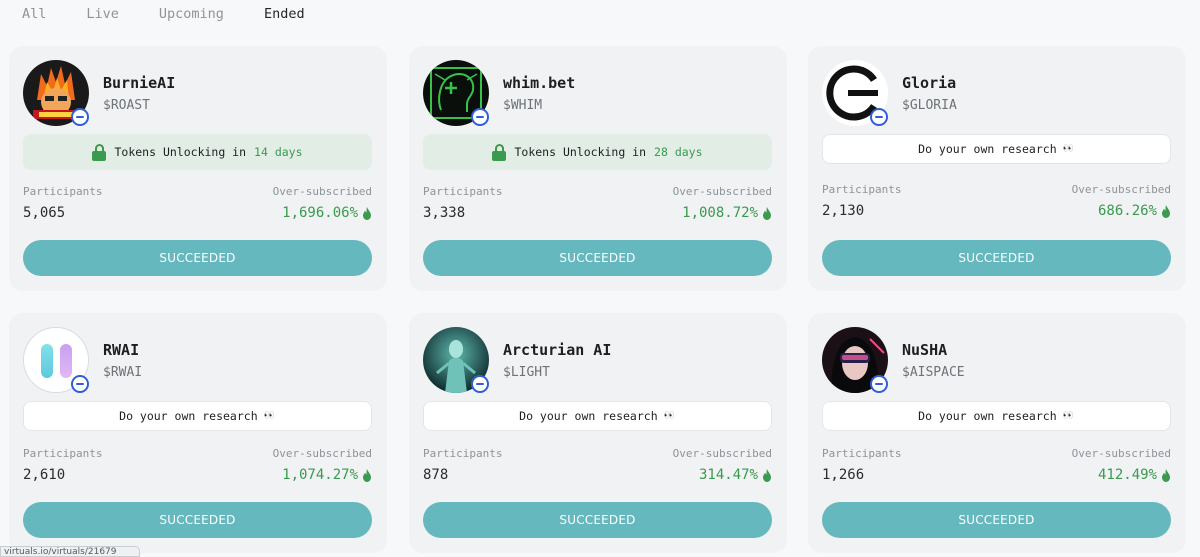 This screenshot has width=1200, height=557. What do you see at coordinates (320, 213) in the screenshot?
I see `over-subscribed-percent: 1,696.06%` at bounding box center [320, 213].